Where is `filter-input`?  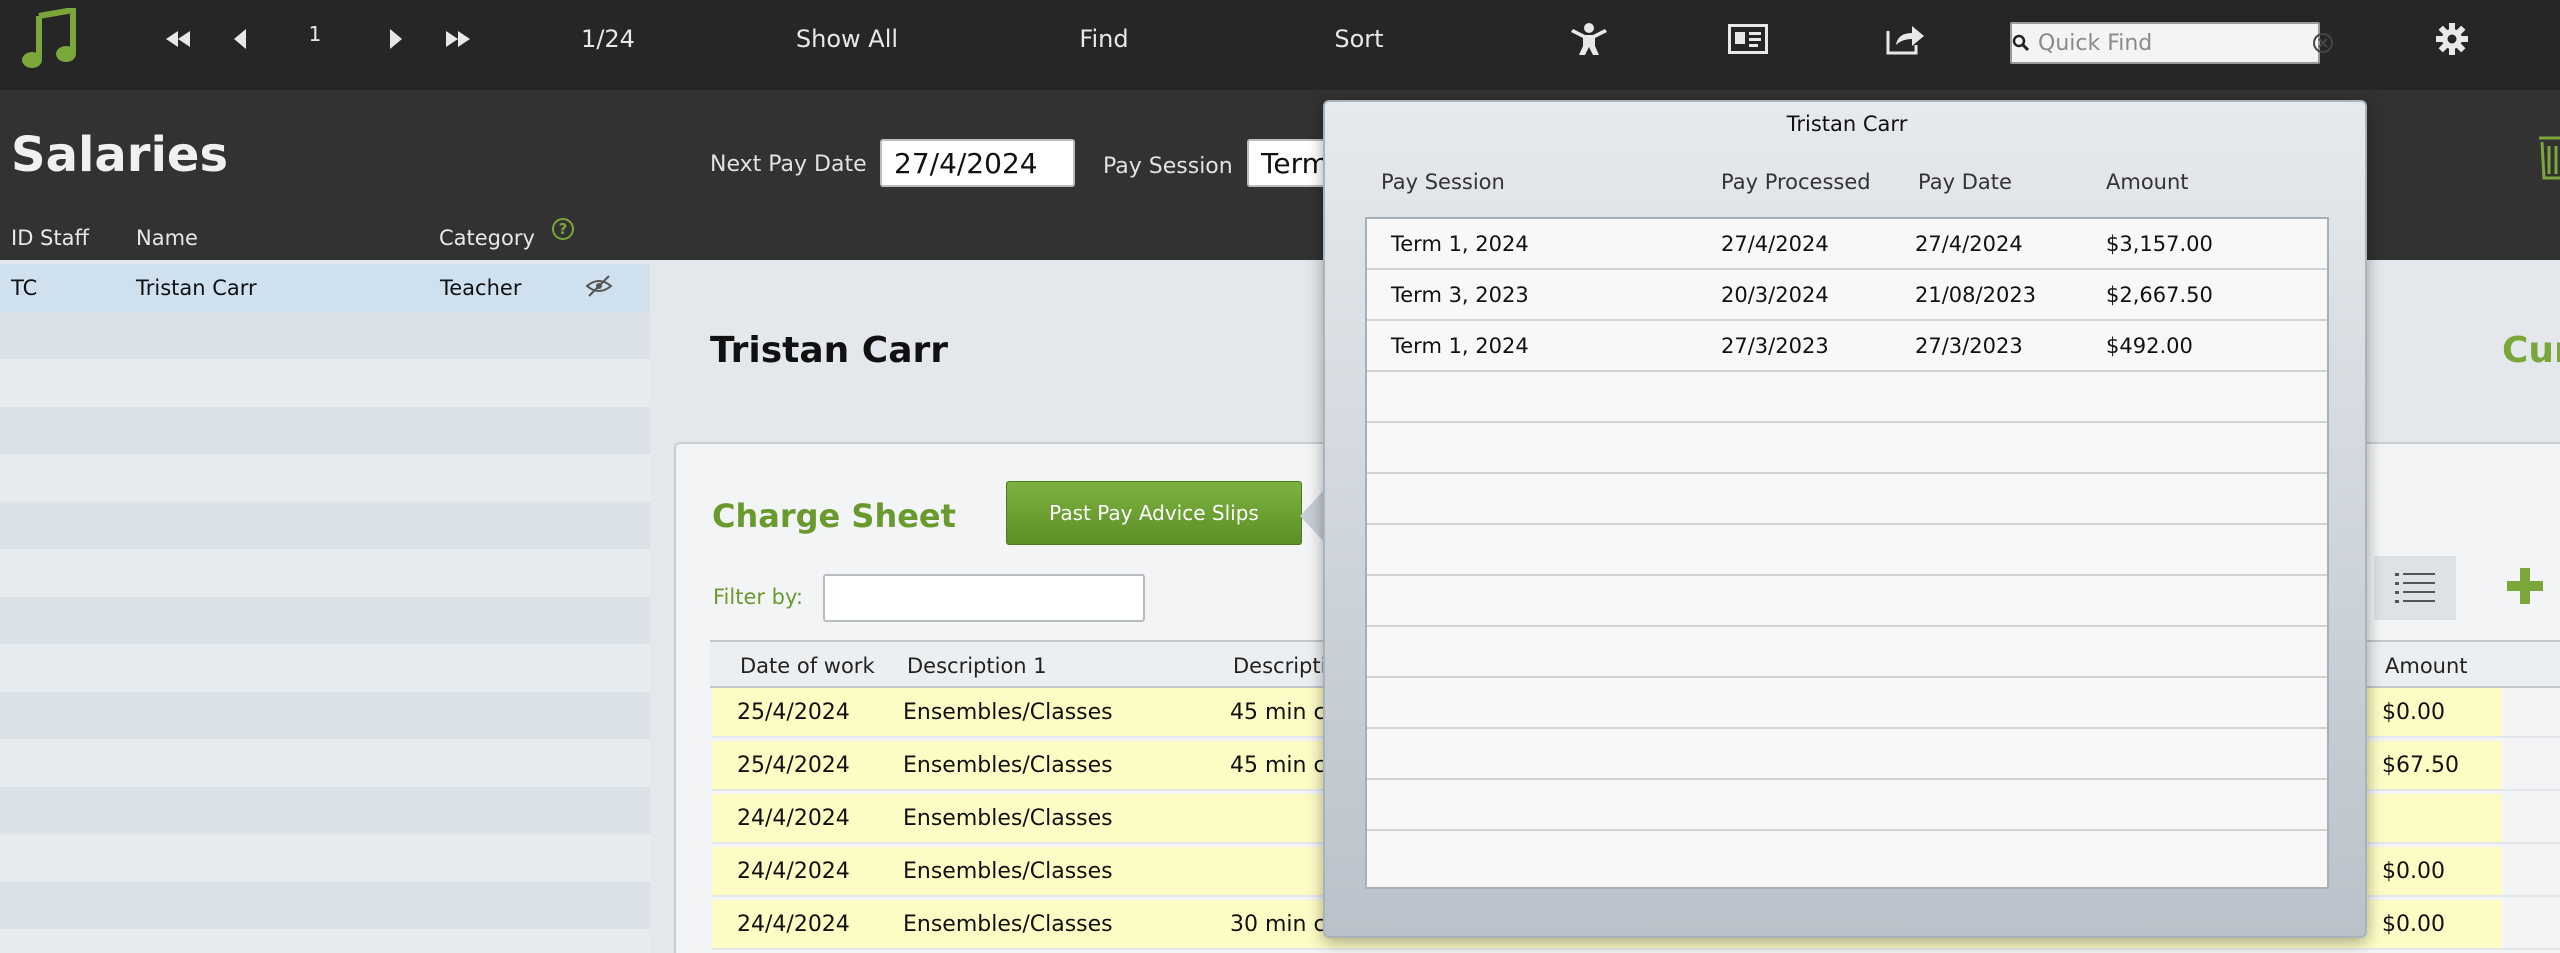
filter-input is located at coordinates (984, 598).